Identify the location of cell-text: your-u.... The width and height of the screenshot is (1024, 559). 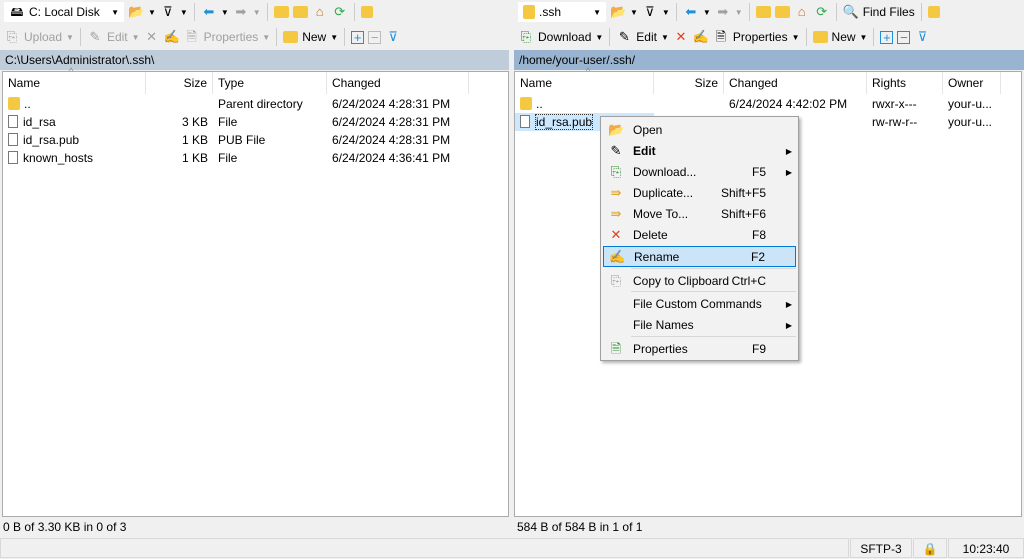
(970, 104).